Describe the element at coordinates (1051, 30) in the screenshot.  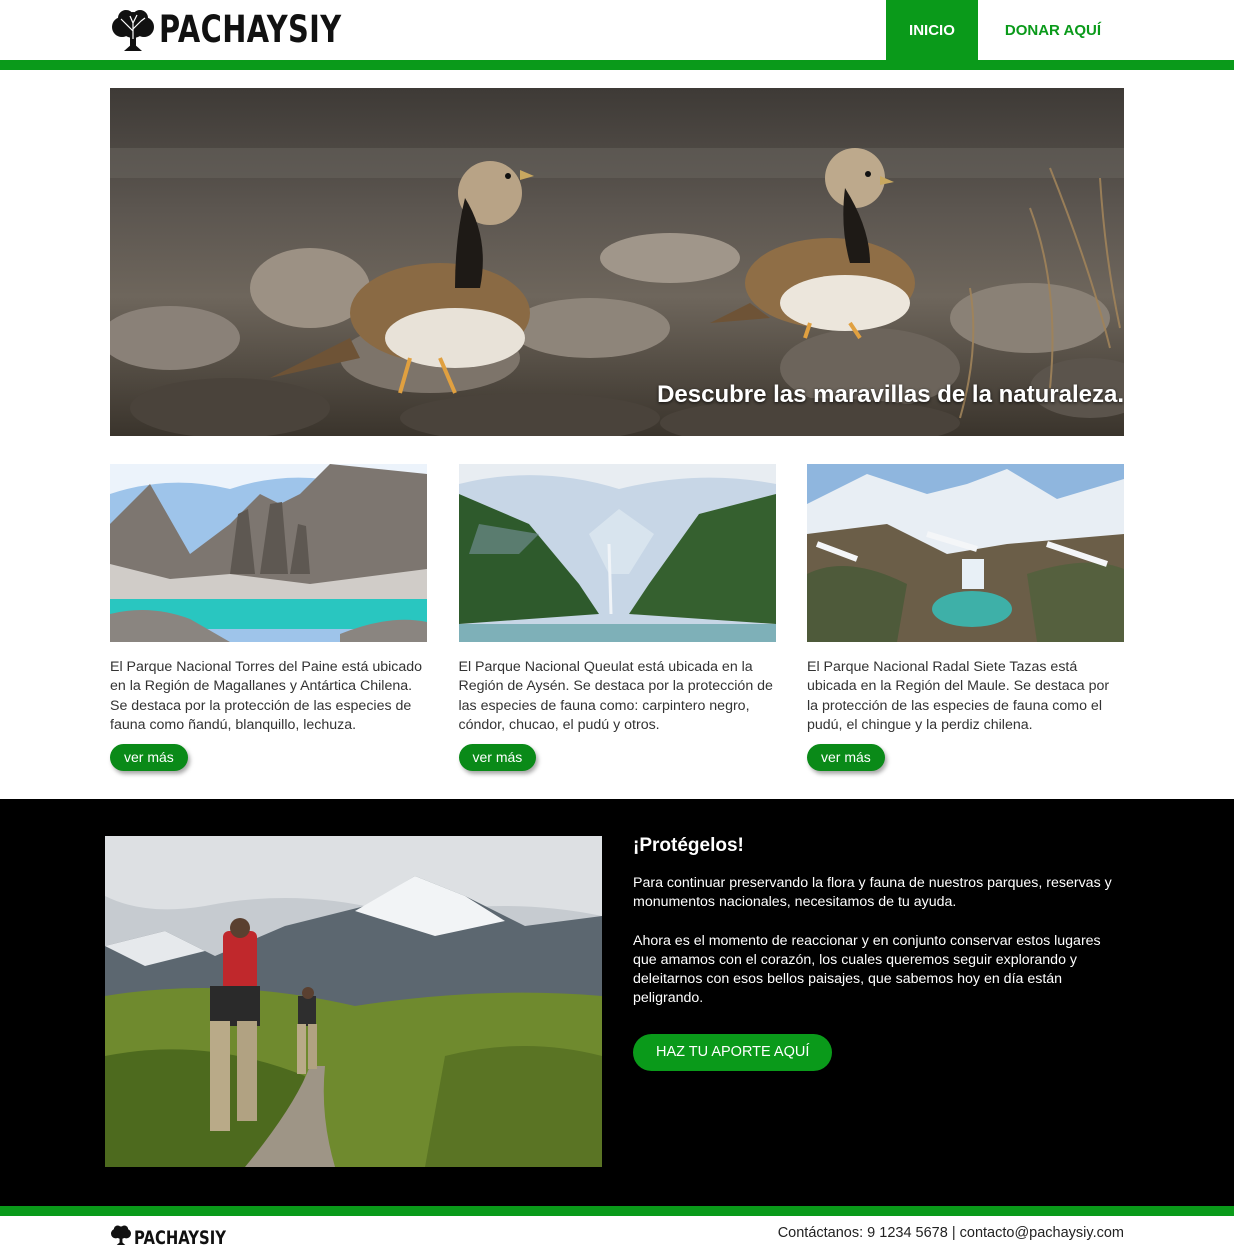
I see `nav-donar: DONAR AQUÍ` at that location.